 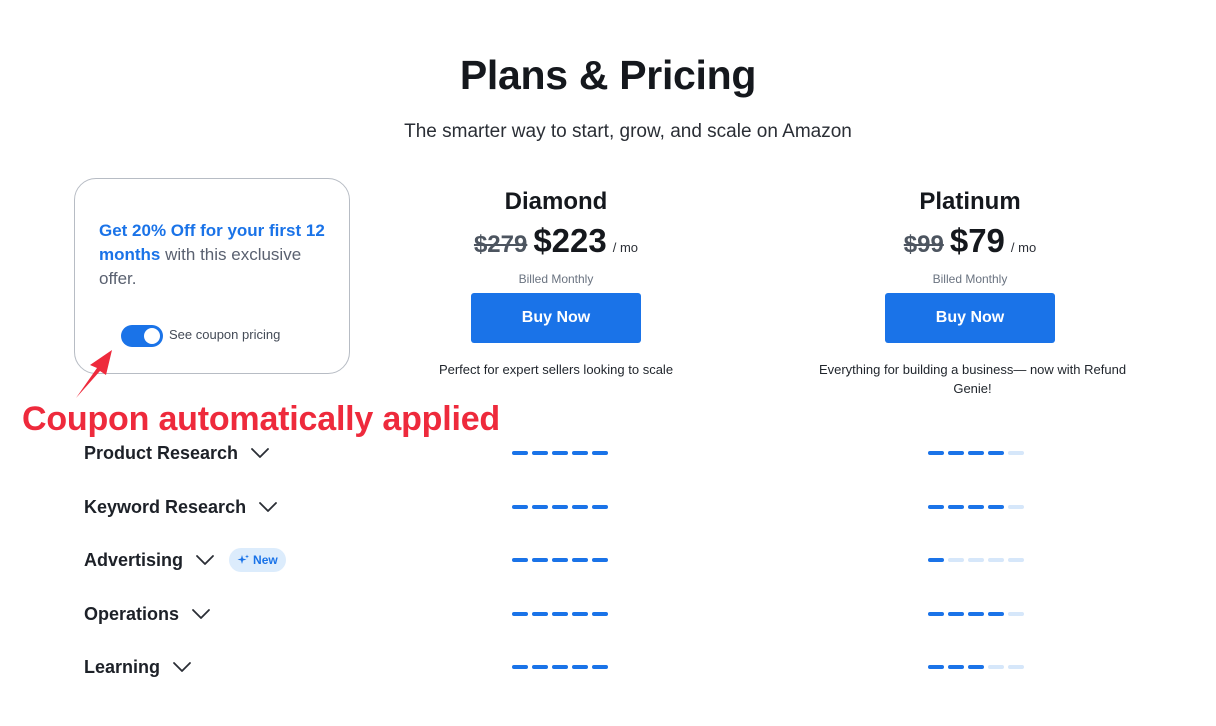 What do you see at coordinates (265, 560) in the screenshot?
I see `new-badge-label: New` at bounding box center [265, 560].